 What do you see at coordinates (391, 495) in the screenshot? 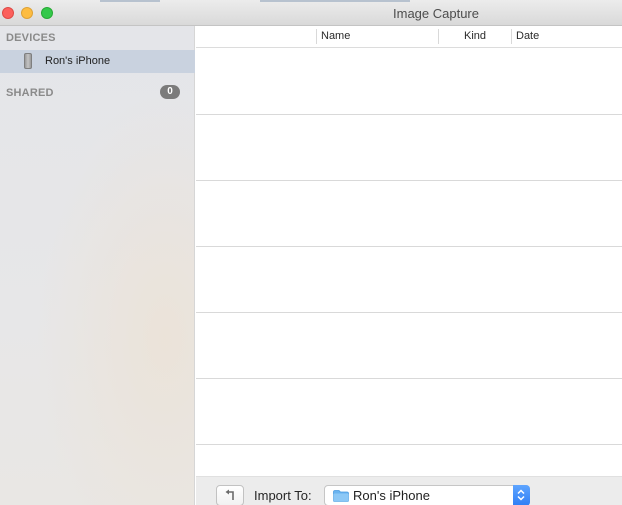
I see `import-destination-value: Ron's iPhone` at bounding box center [391, 495].